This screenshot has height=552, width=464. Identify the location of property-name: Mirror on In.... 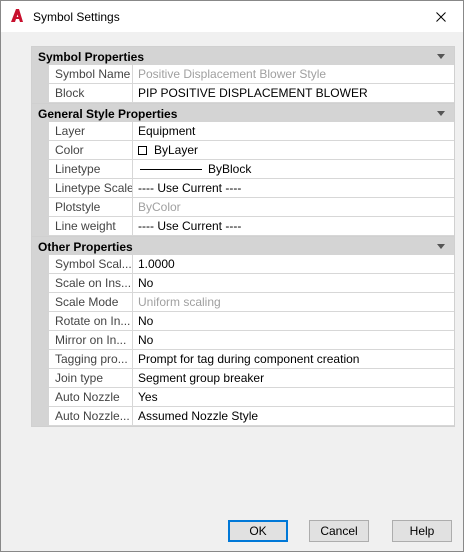
(91, 340).